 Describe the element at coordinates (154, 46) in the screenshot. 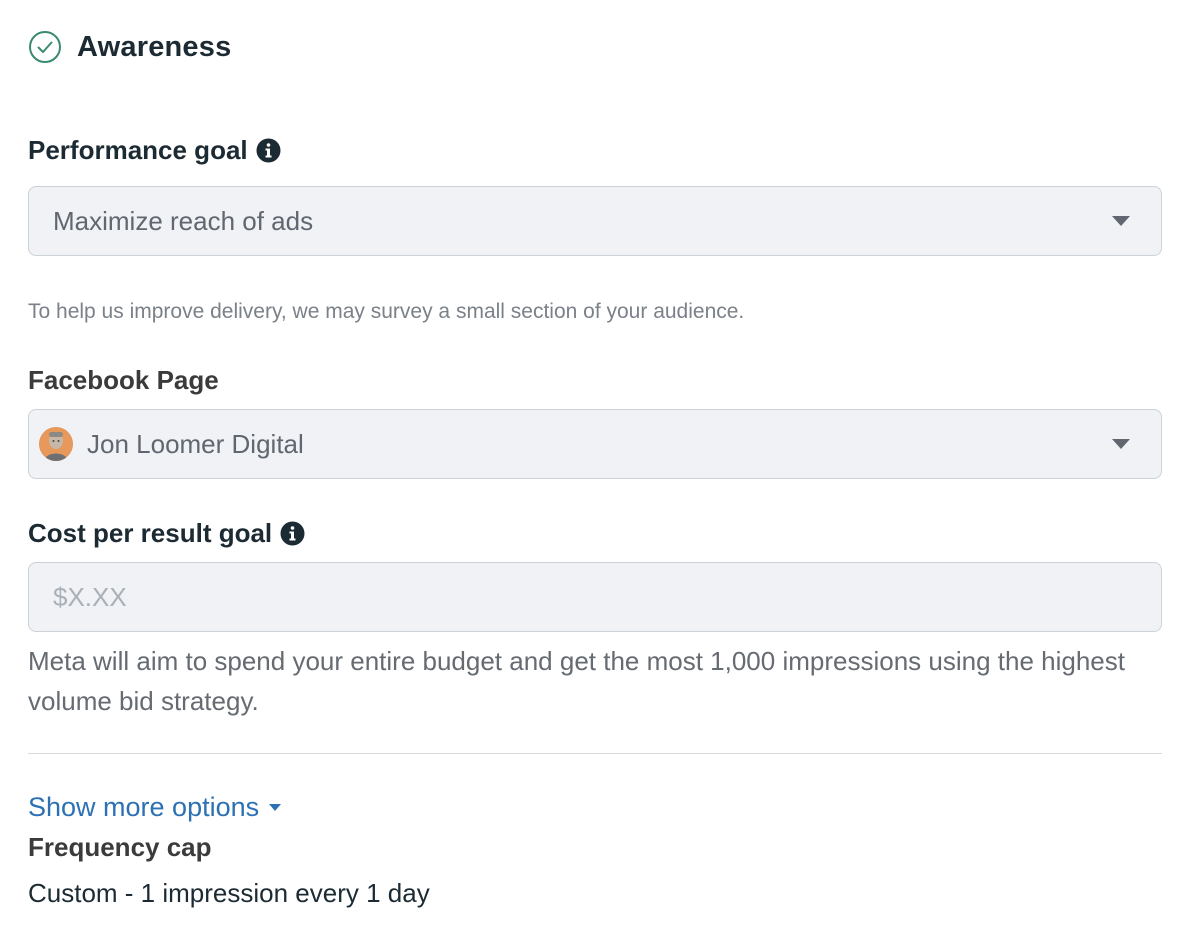

I see `objective-title: Awareness` at that location.